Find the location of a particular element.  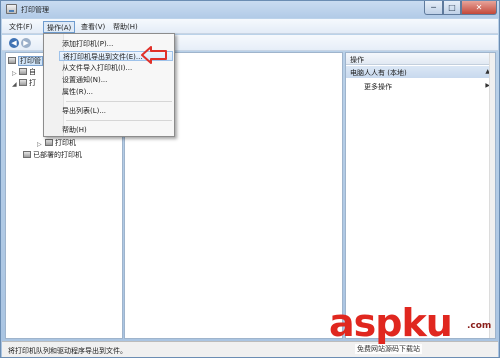

server-folder-icon is located at coordinates (23, 82).